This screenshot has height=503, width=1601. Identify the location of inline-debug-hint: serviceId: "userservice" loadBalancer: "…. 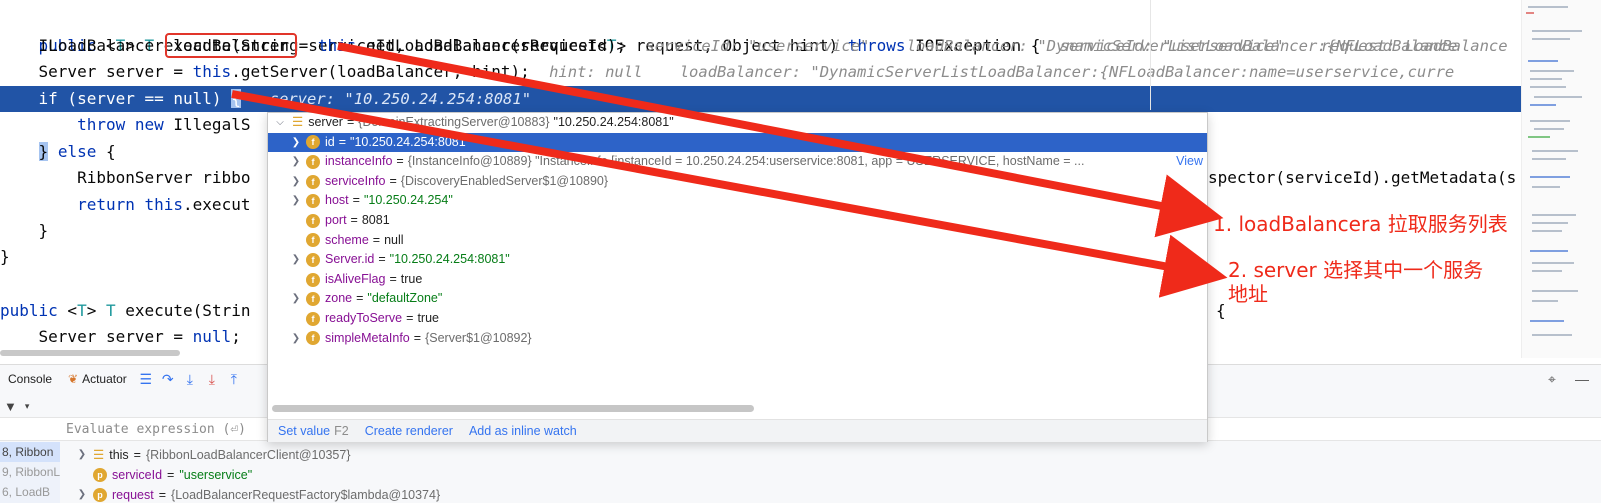
(1051, 46).